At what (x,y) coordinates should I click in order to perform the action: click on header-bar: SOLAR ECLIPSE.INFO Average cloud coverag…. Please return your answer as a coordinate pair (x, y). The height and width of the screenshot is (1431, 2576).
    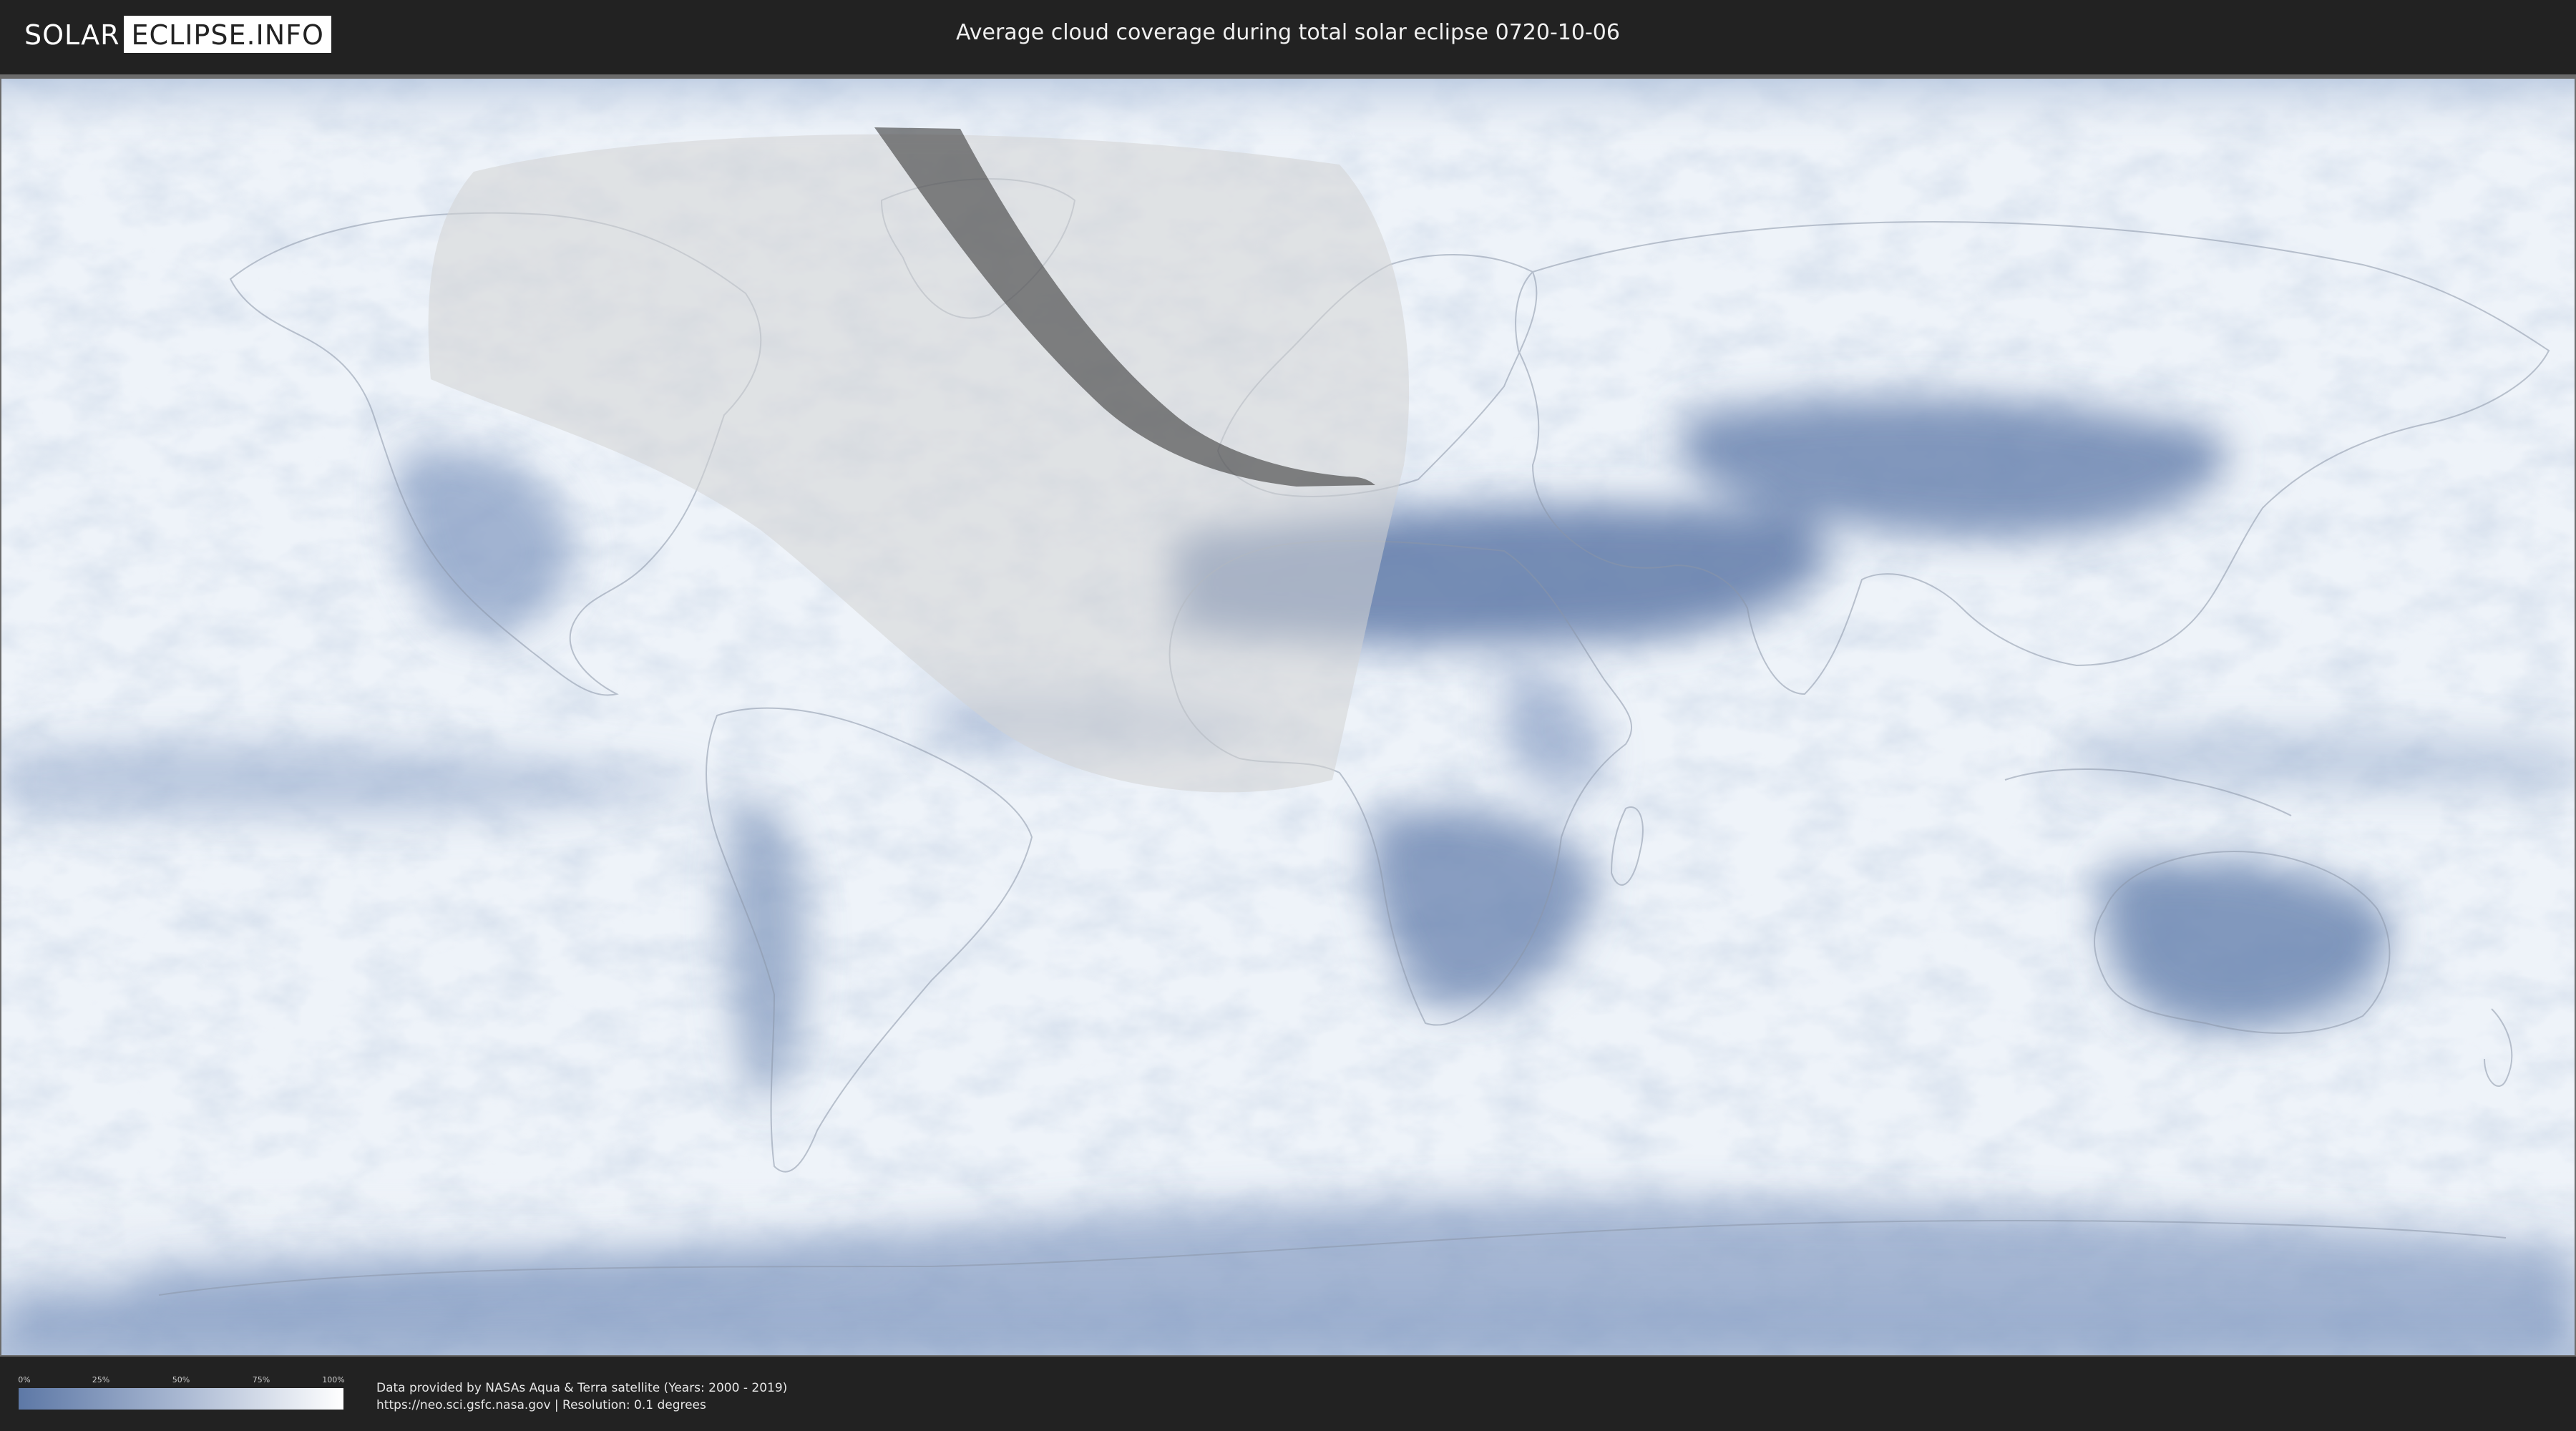
    Looking at the image, I should click on (1288, 36).